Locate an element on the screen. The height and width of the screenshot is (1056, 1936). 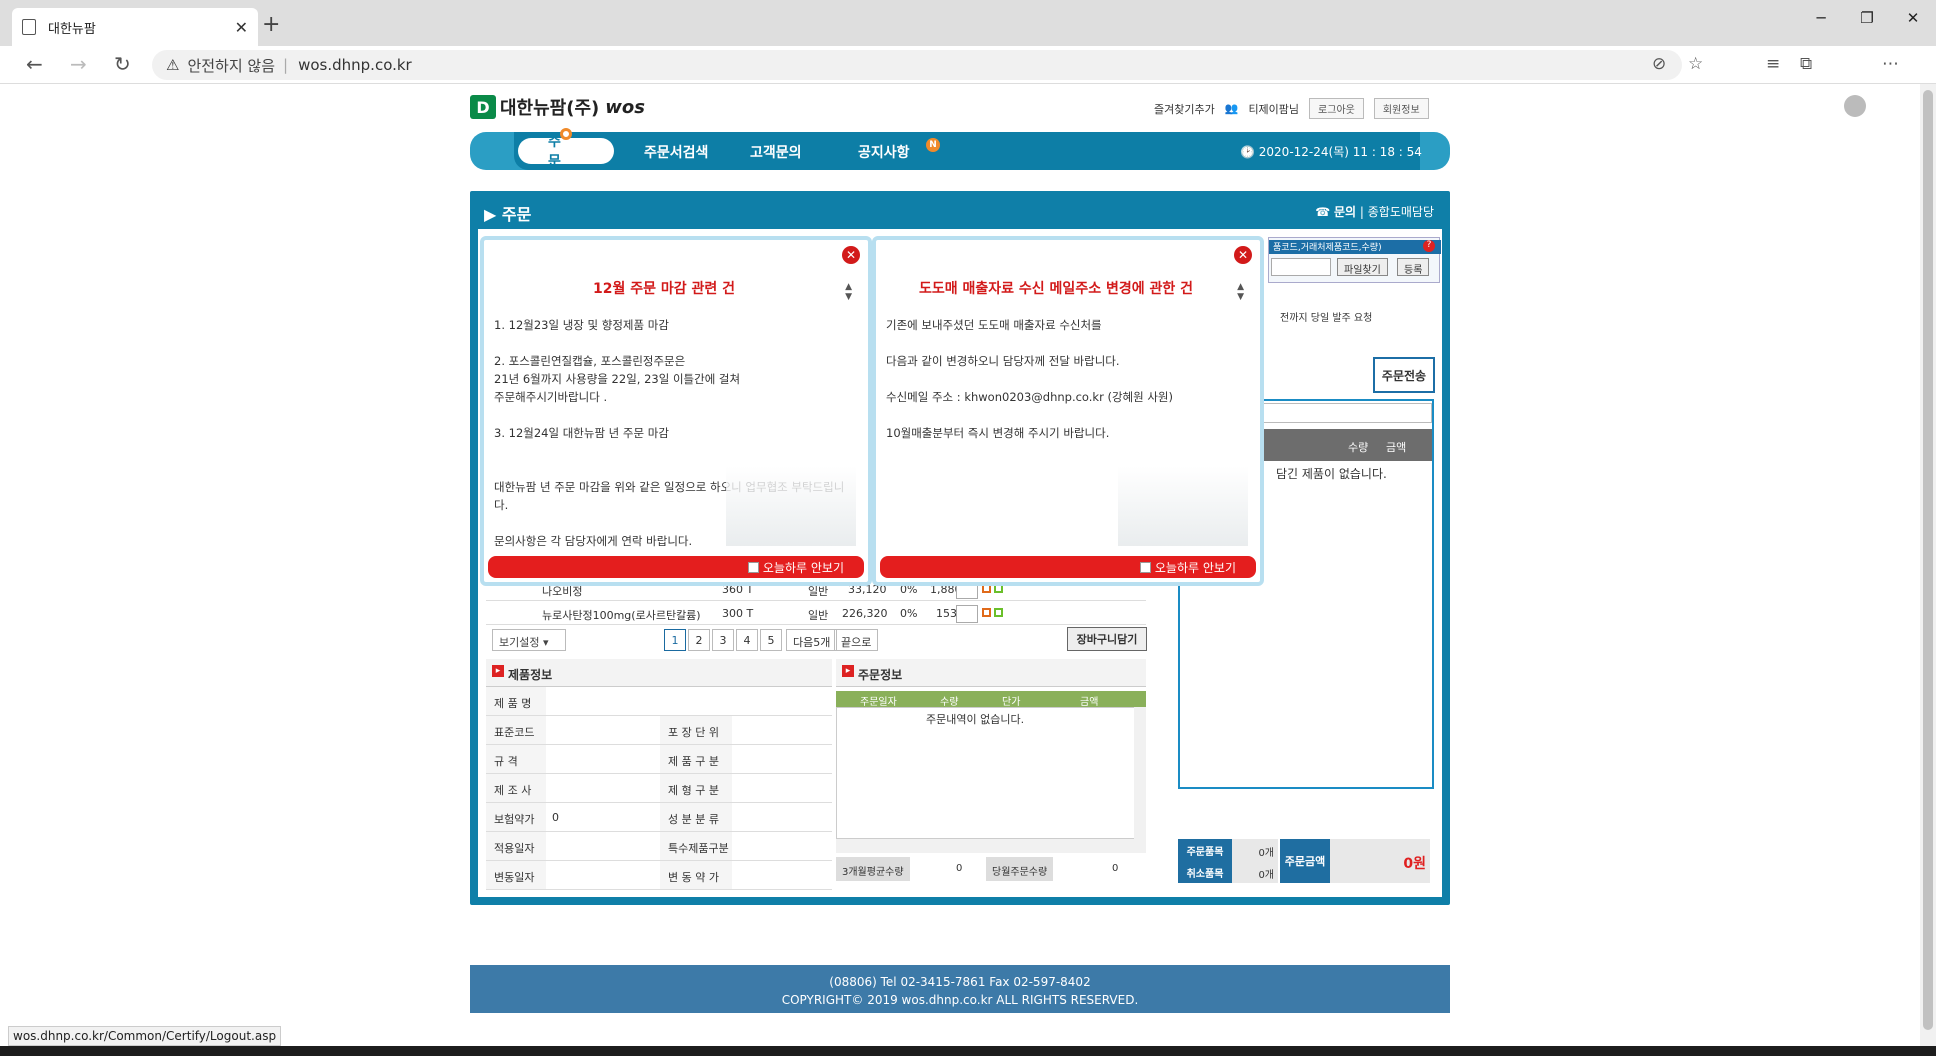
page-4: 4 is located at coordinates (747, 640).